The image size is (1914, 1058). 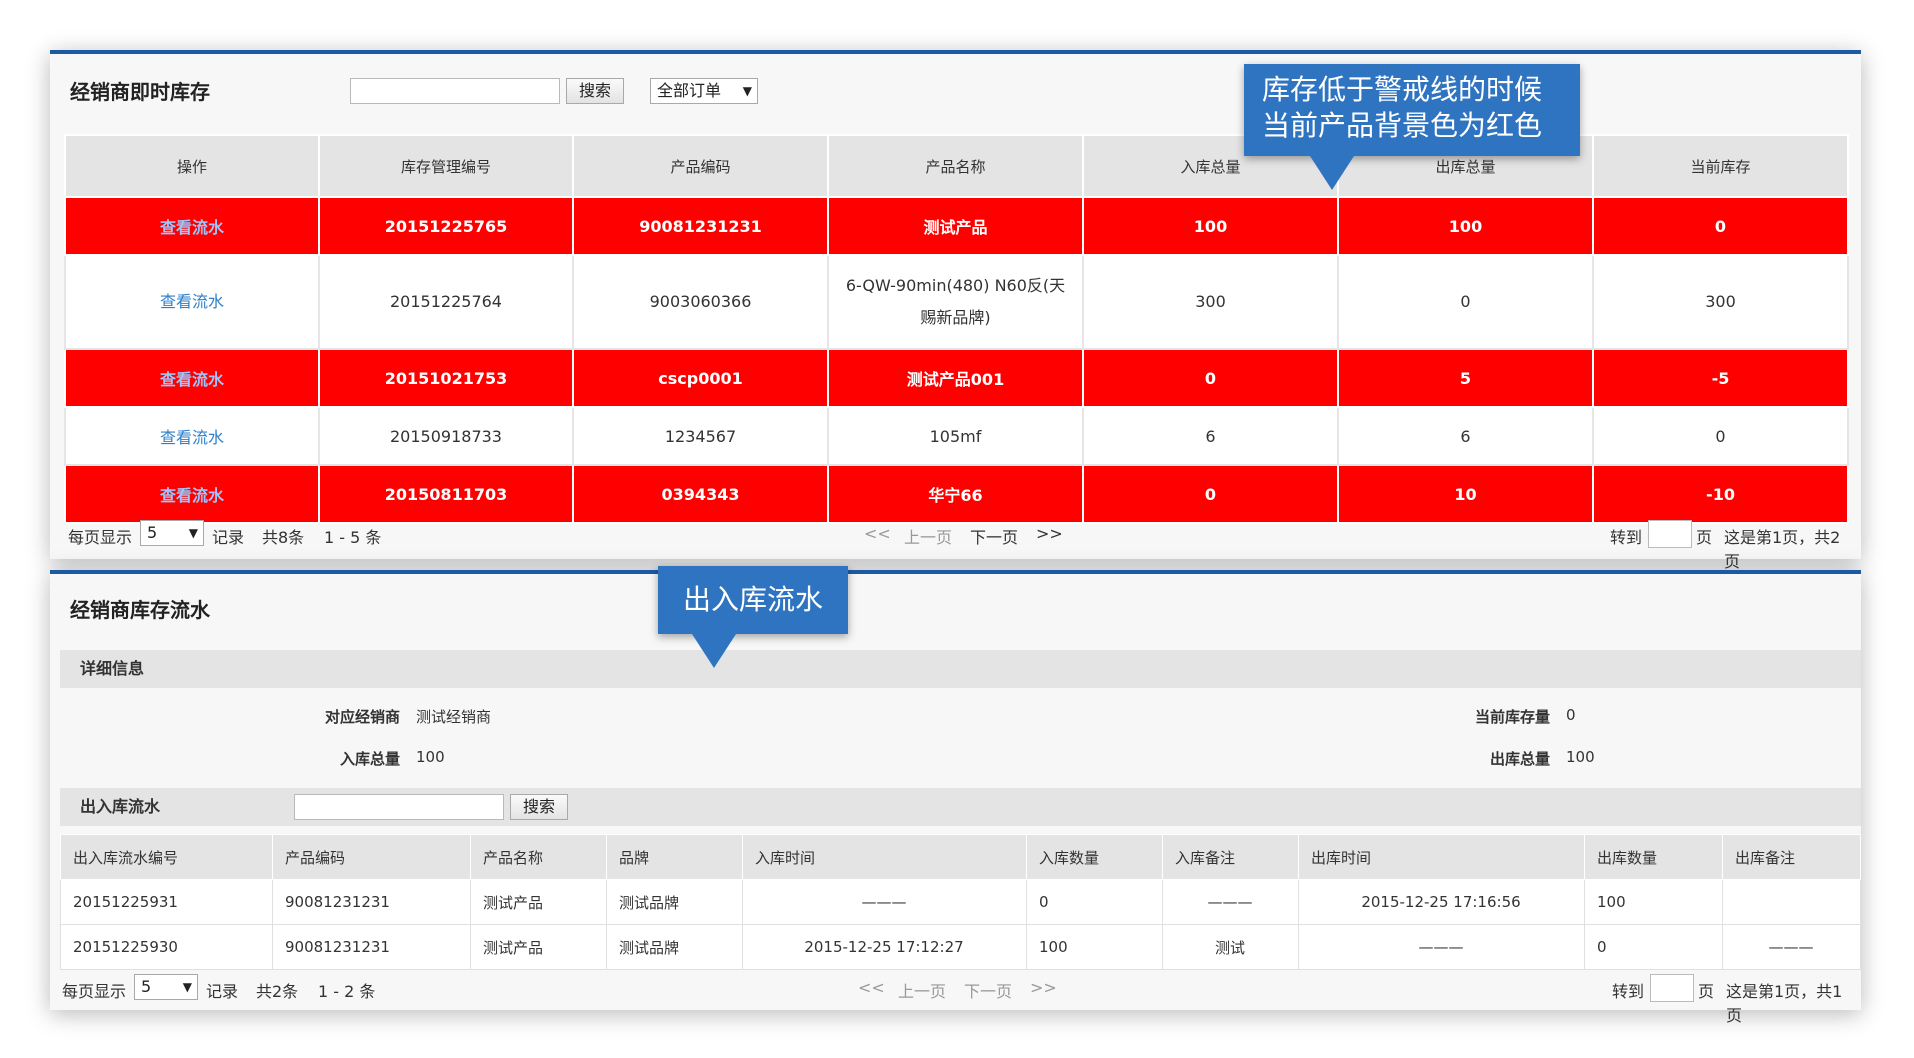 I want to click on stock-table-header: 操作 库存管理编号 产品编码 产品名称 入库总量 出库总量 当前库存, so click(x=956, y=166).